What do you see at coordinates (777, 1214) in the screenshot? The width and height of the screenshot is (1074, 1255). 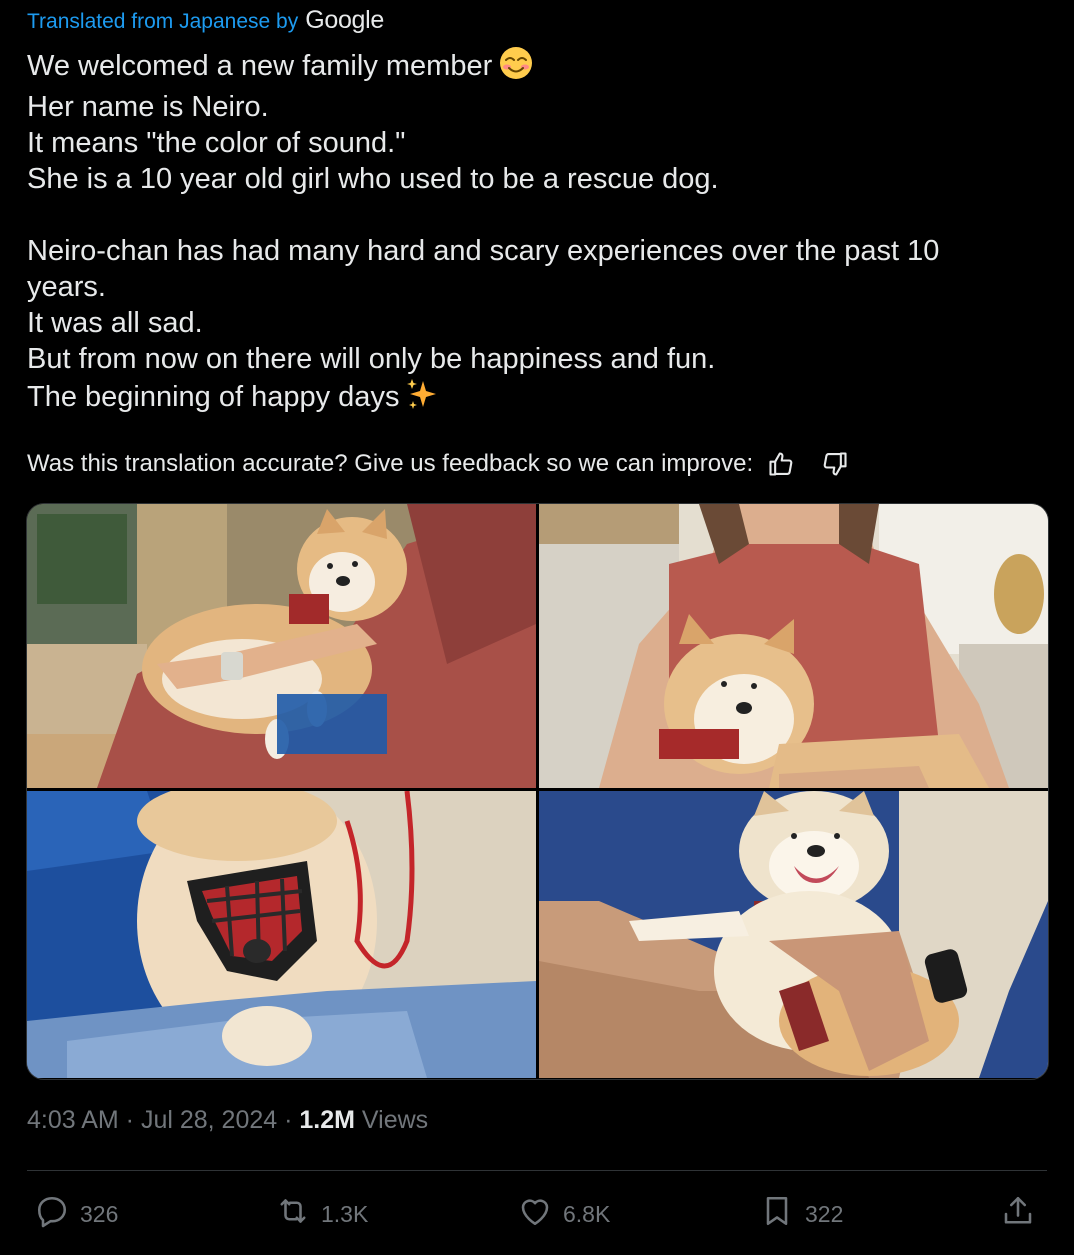 I see `bookmark-icon` at bounding box center [777, 1214].